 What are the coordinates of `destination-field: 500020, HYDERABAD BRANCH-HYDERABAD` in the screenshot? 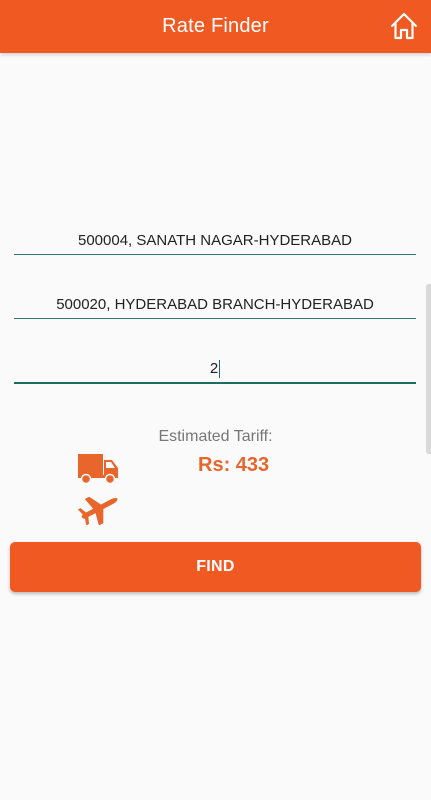 It's located at (215, 306).